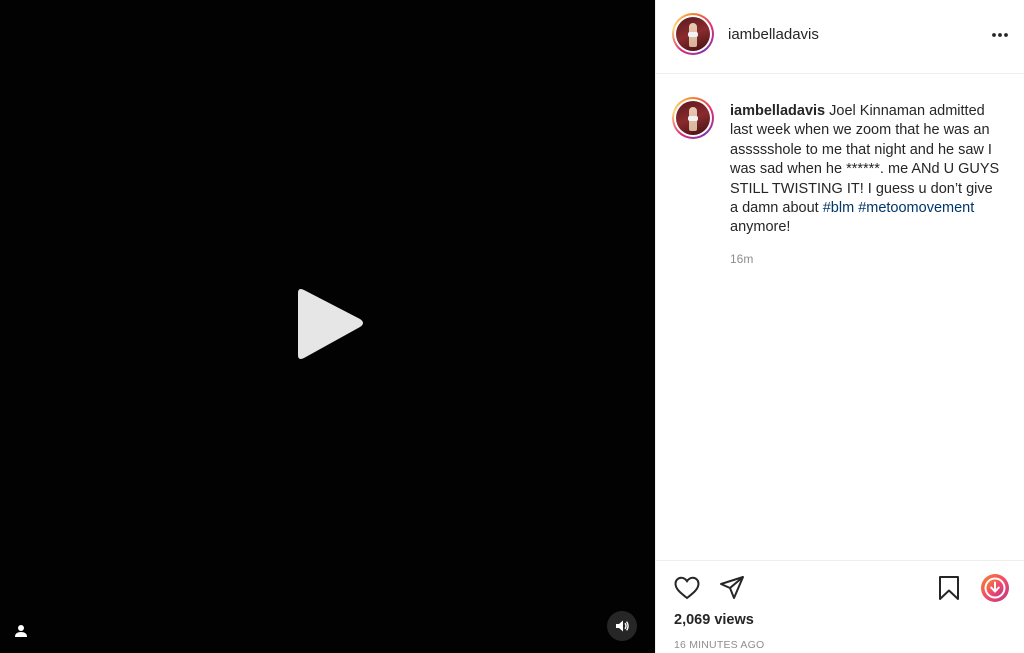 Image resolution: width=1024 pixels, height=653 pixels. I want to click on download-icon, so click(995, 588).